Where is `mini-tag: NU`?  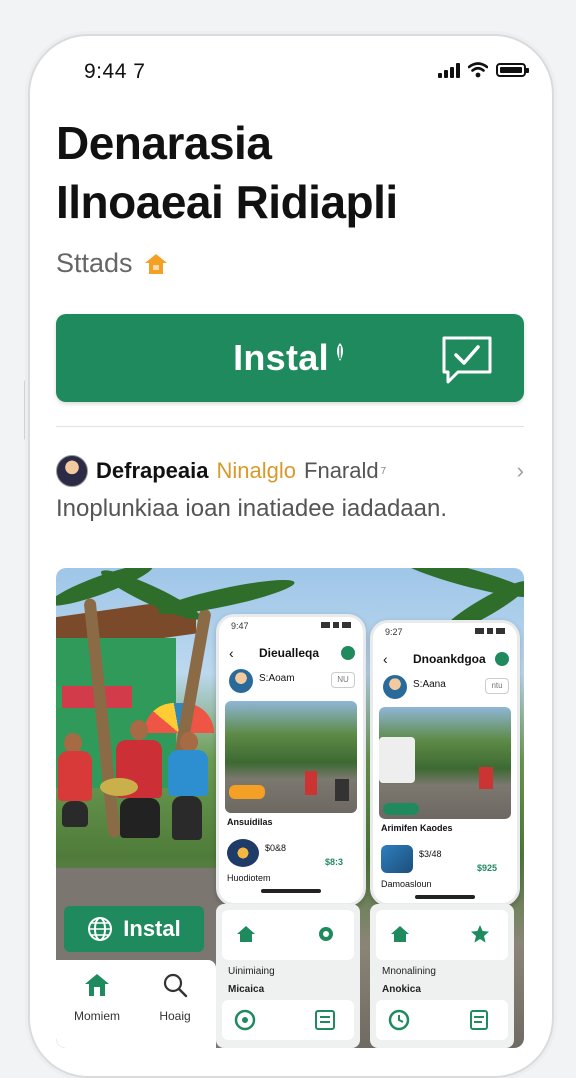 mini-tag: NU is located at coordinates (343, 680).